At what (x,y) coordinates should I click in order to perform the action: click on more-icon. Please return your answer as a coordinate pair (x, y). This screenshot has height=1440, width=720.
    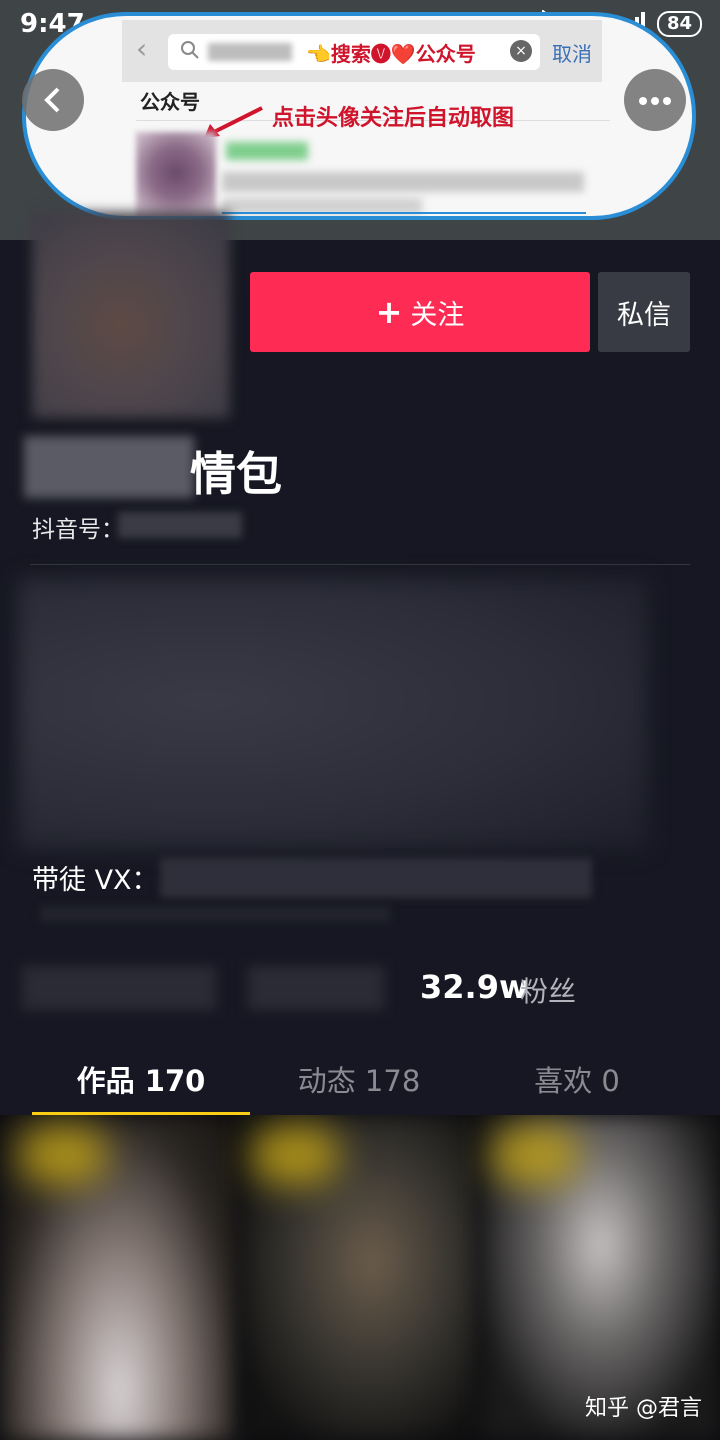
    Looking at the image, I should click on (655, 101).